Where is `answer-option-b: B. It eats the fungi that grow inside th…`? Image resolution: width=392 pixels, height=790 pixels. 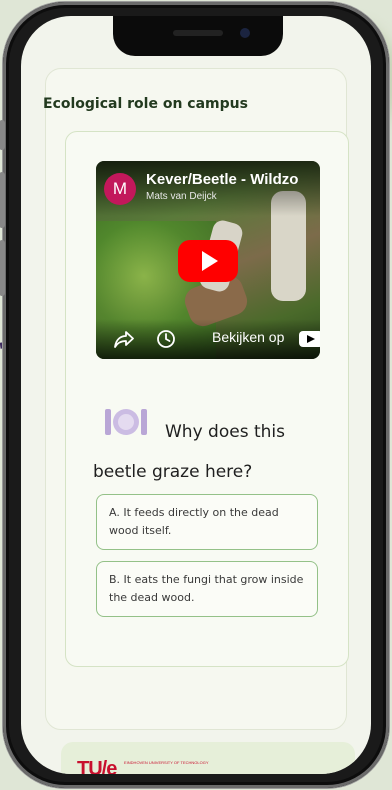 answer-option-b: B. It eats the fungi that grow inside th… is located at coordinates (207, 589).